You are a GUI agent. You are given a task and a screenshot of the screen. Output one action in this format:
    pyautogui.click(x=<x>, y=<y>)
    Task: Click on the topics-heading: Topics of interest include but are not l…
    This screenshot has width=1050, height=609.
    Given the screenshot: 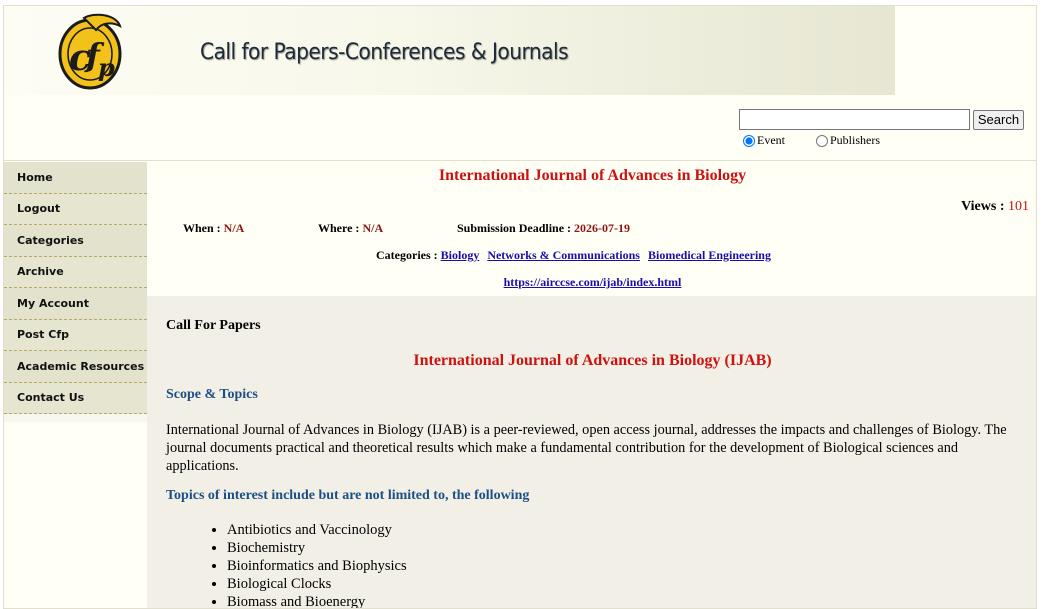 What is the action you would take?
    pyautogui.click(x=348, y=495)
    